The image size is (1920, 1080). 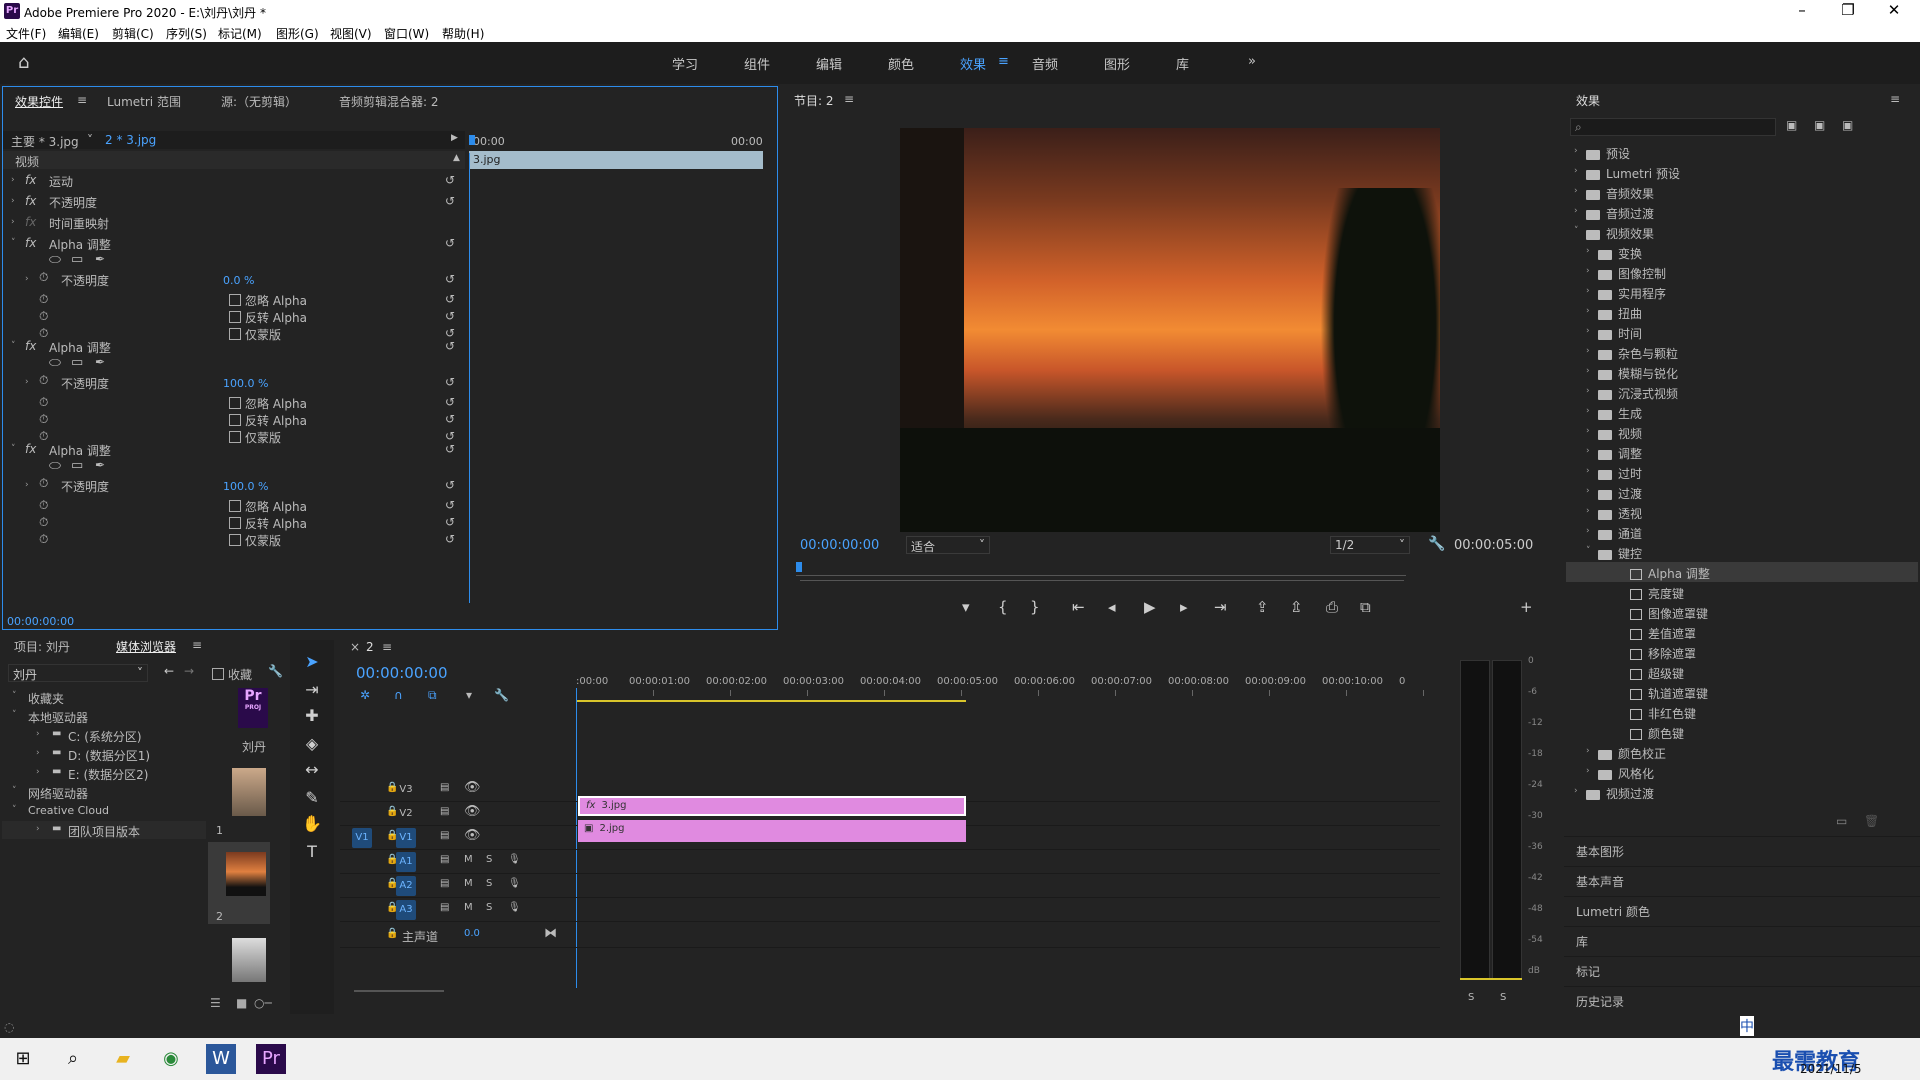 What do you see at coordinates (1841, 821) in the screenshot?
I see `new-folder-icon: ▭` at bounding box center [1841, 821].